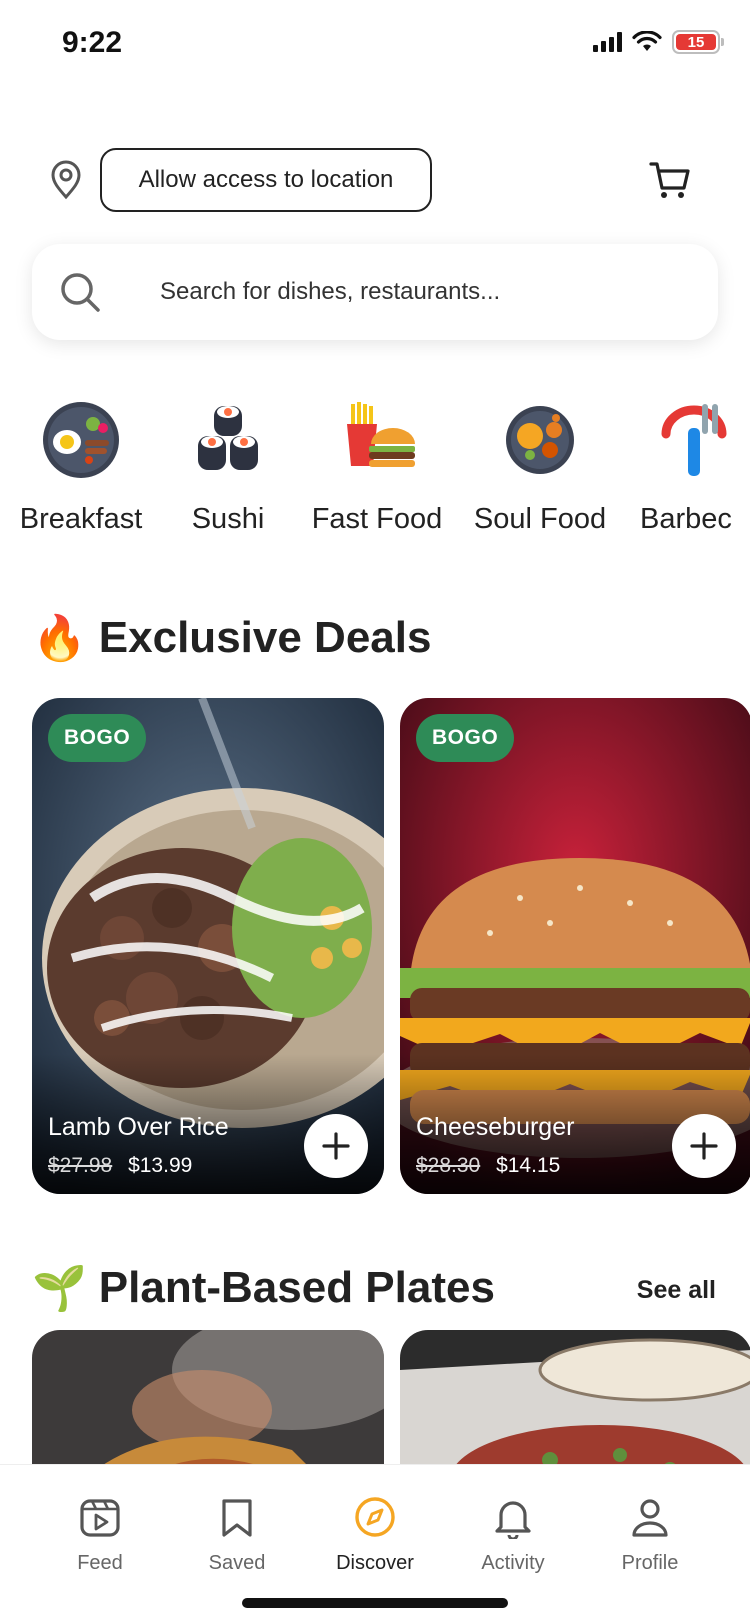 This screenshot has width=750, height=1624. Describe the element at coordinates (650, 1518) in the screenshot. I see `person-icon` at that location.